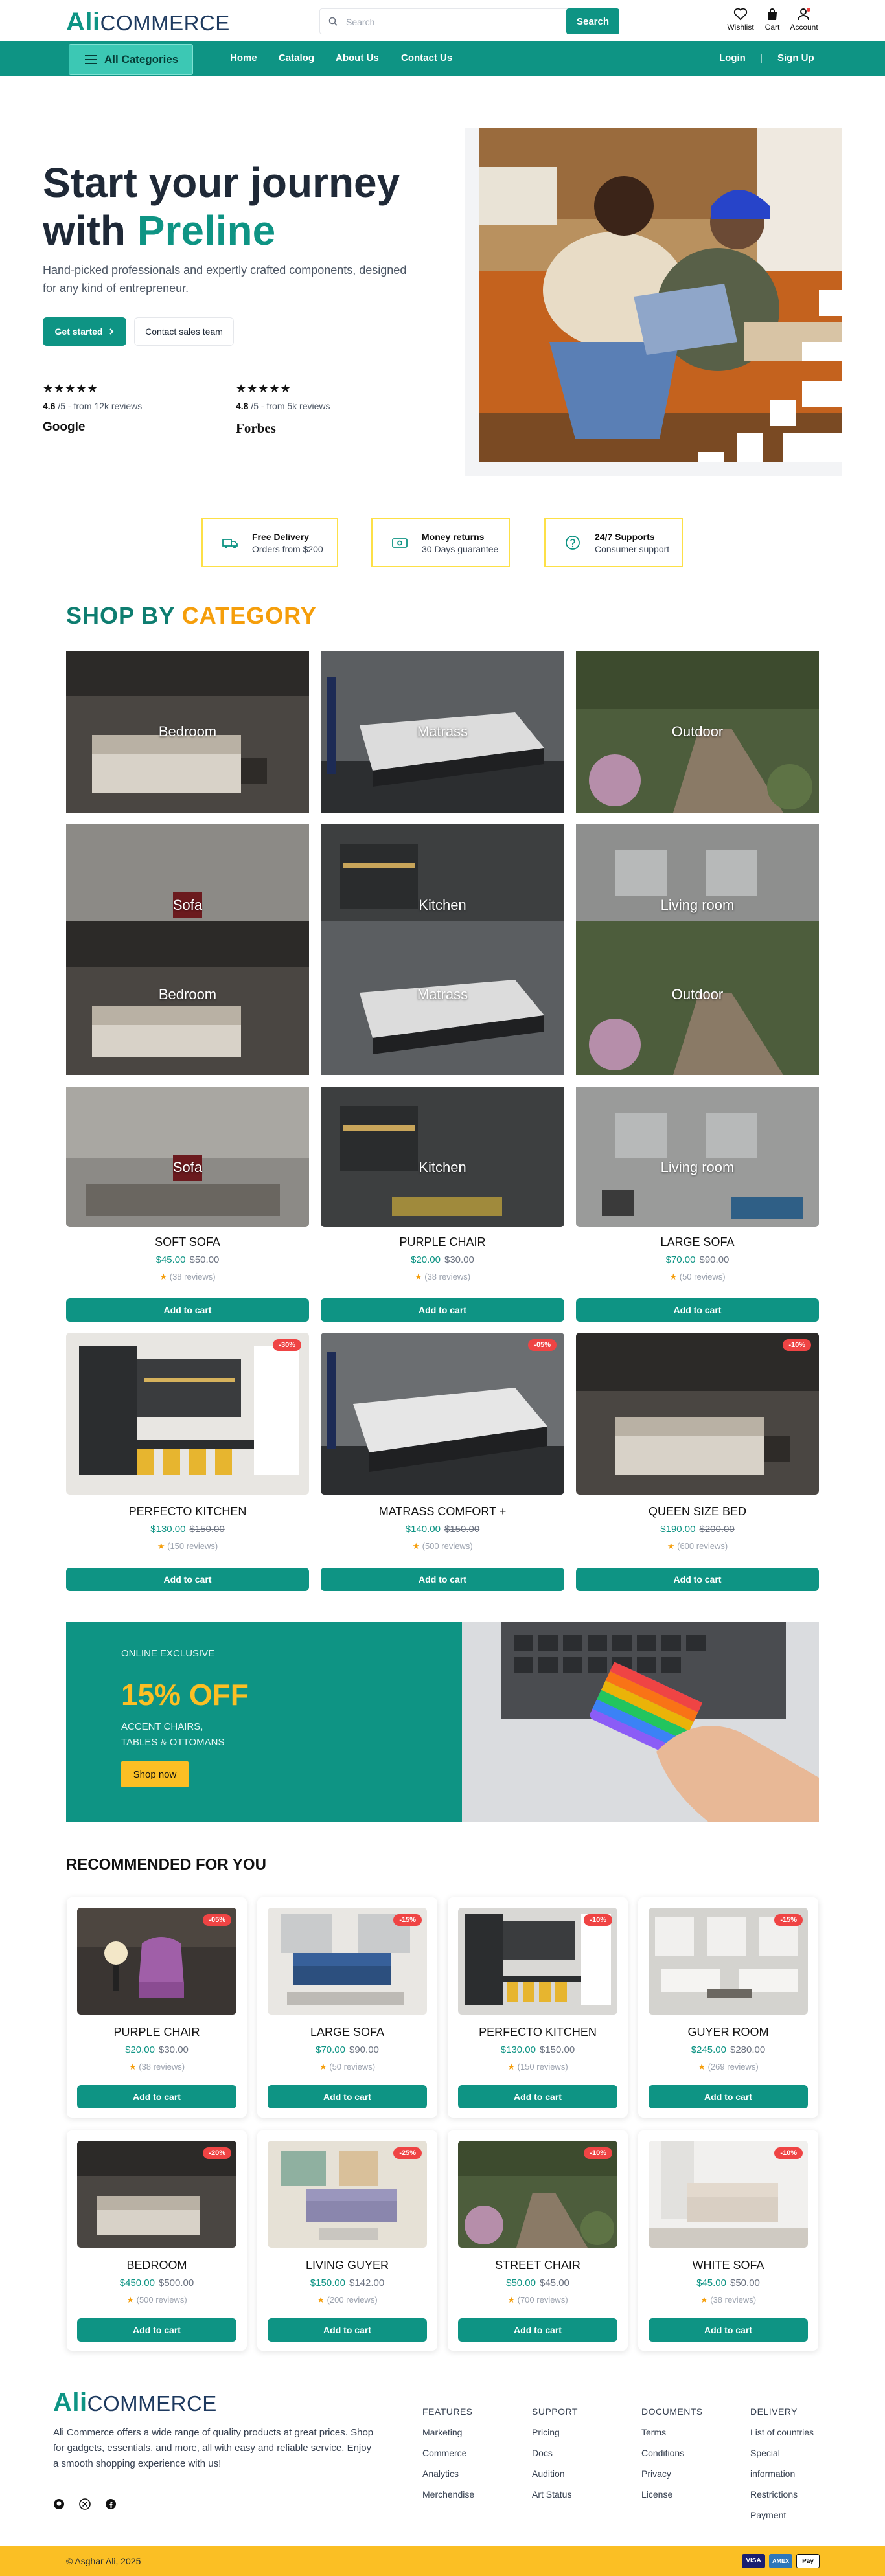 The image size is (885, 2576). I want to click on nav-login: Login, so click(732, 58).